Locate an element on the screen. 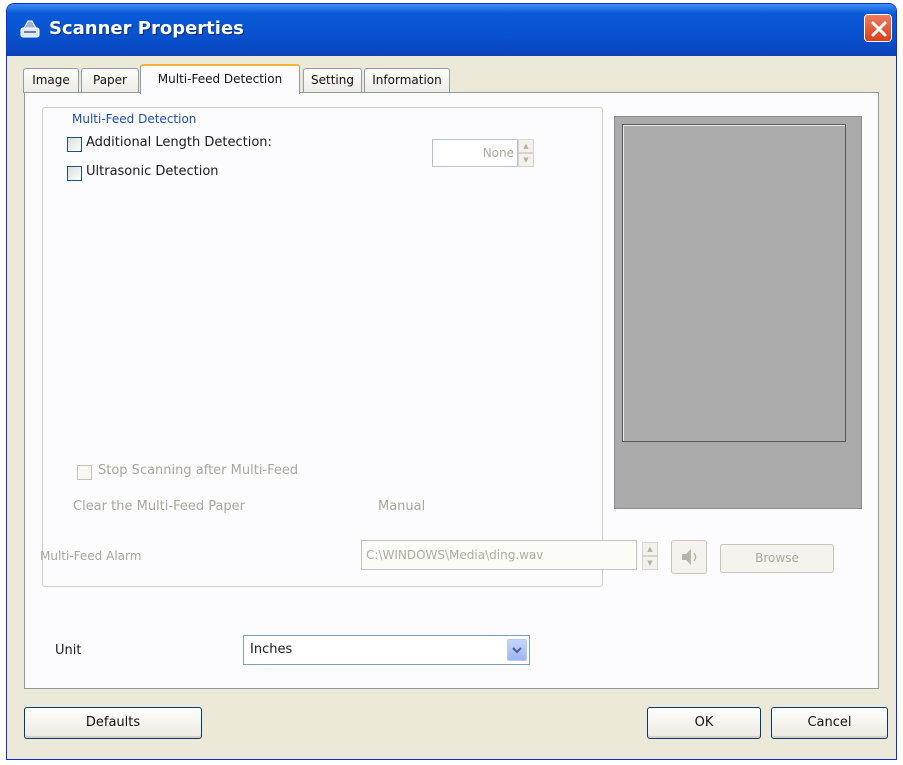  play-sound-button is located at coordinates (689, 557).